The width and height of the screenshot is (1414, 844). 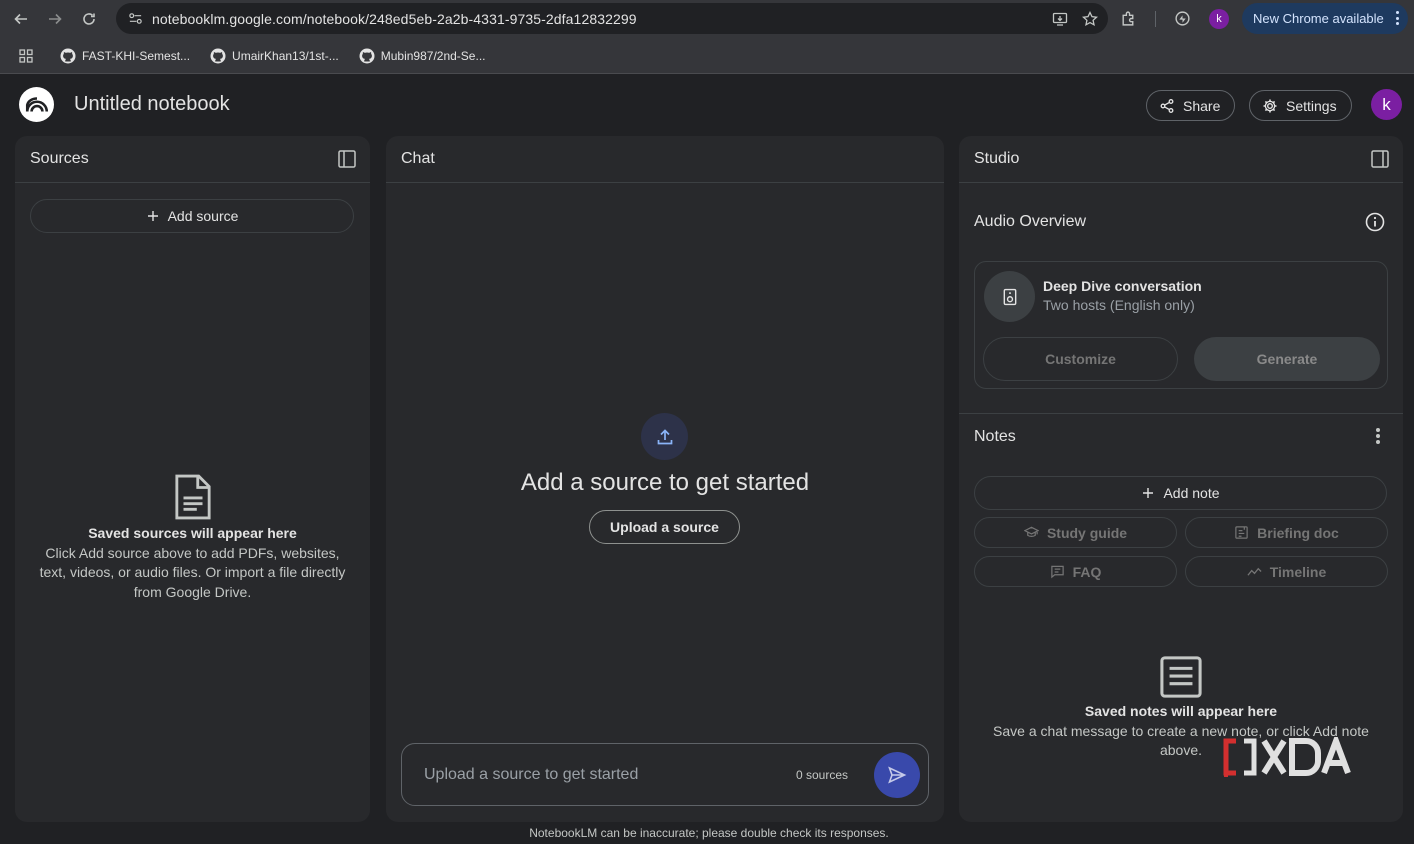 What do you see at coordinates (1182, 18) in the screenshot?
I see `performance-icon` at bounding box center [1182, 18].